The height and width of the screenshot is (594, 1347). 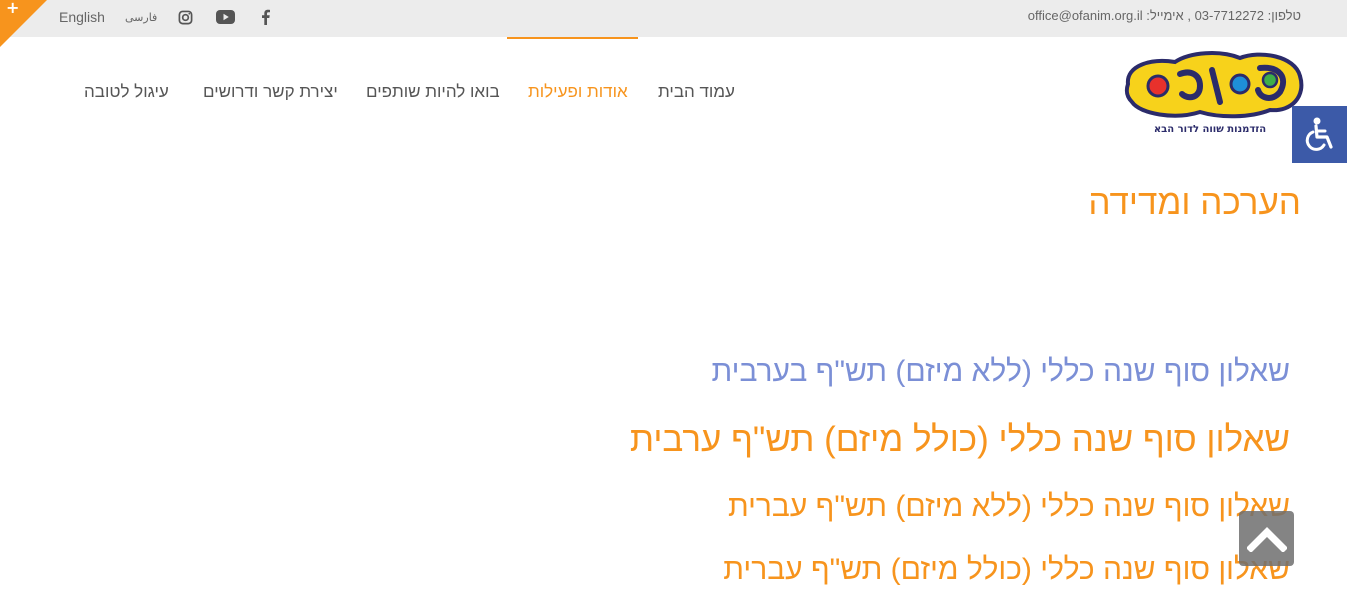 What do you see at coordinates (141, 17) in the screenshot?
I see `language-farsi-link: فارسی` at bounding box center [141, 17].